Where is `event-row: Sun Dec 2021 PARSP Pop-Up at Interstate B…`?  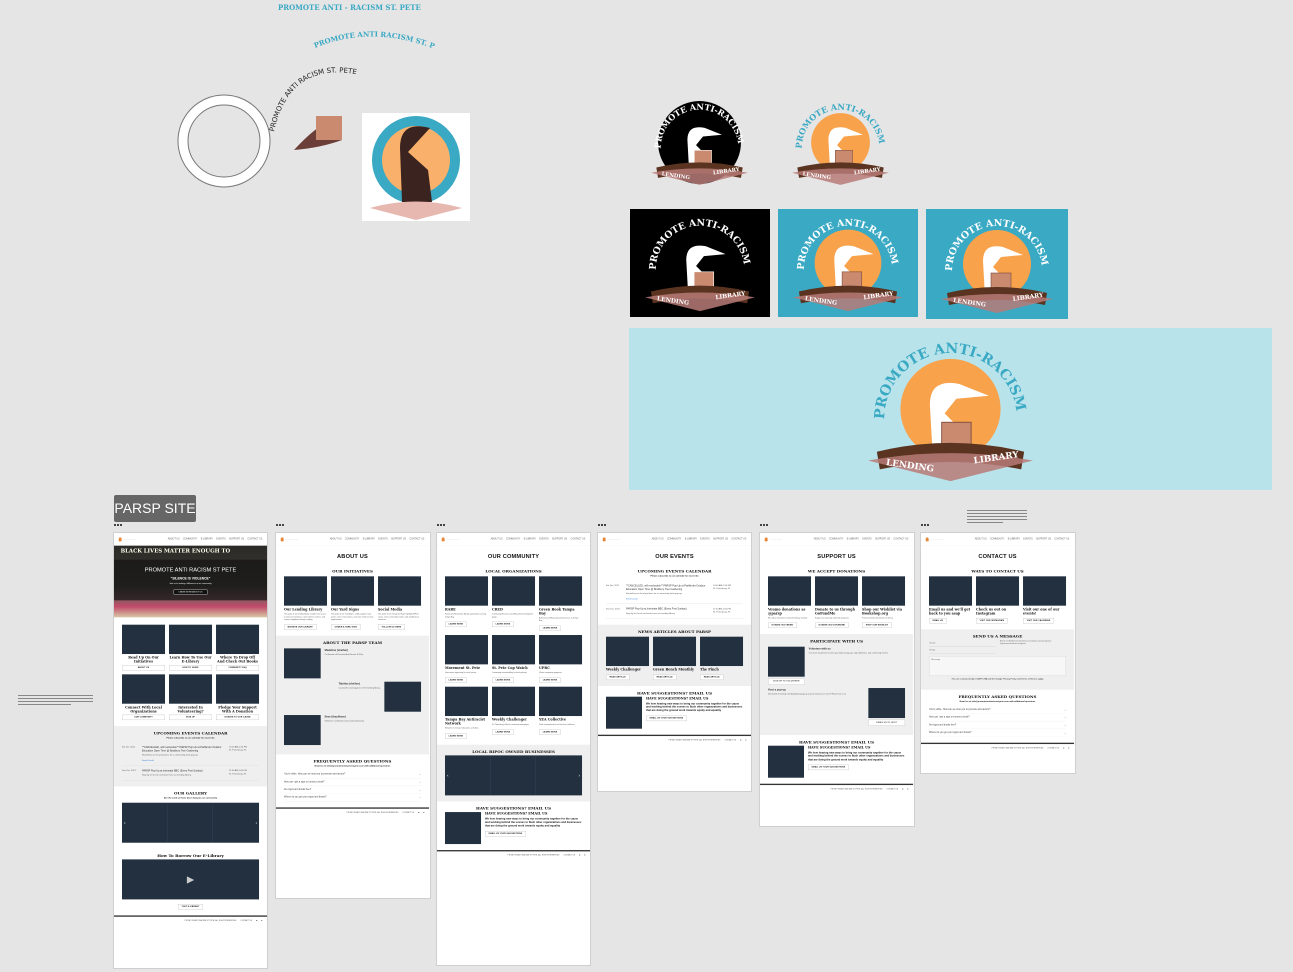
event-row: Sun Dec 2021 PARSP Pop-Up at Interstate B… is located at coordinates (675, 611).